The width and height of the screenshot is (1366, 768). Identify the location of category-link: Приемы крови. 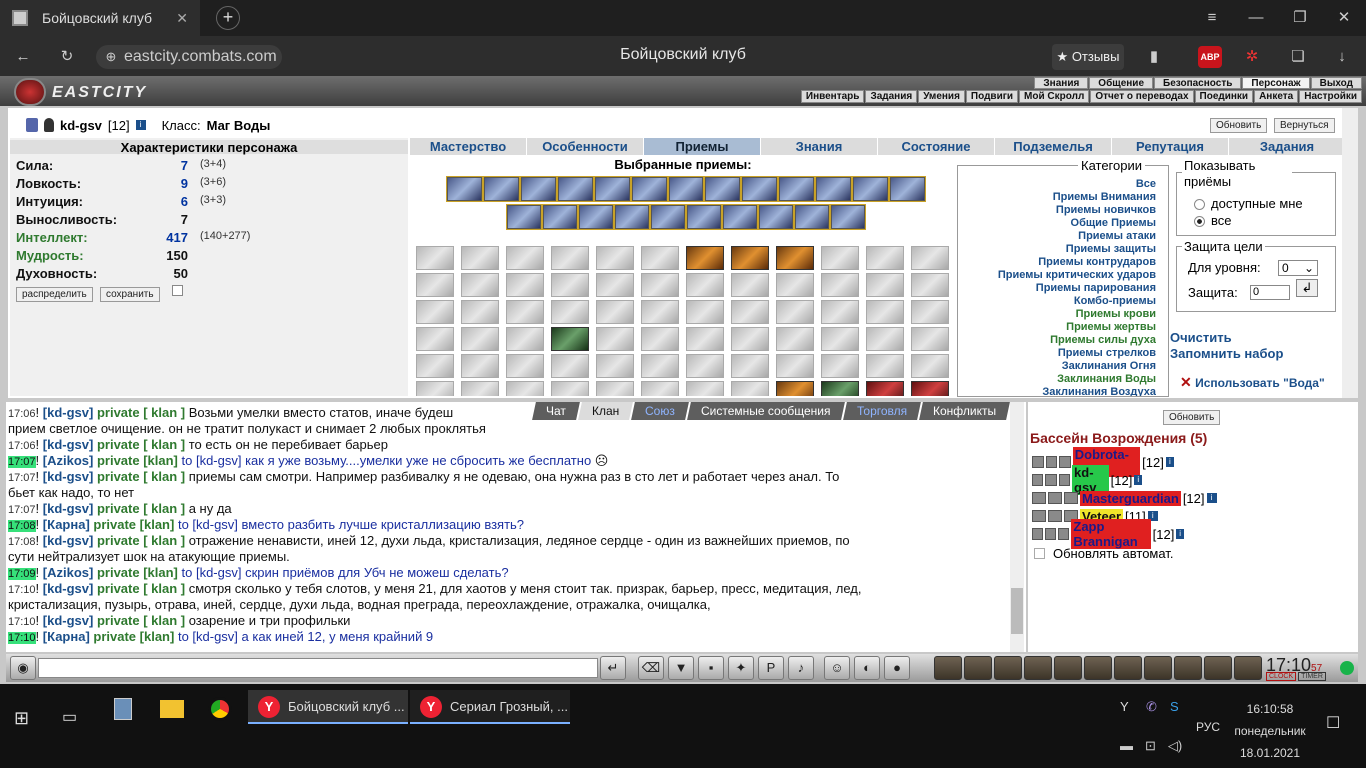
(1116, 314).